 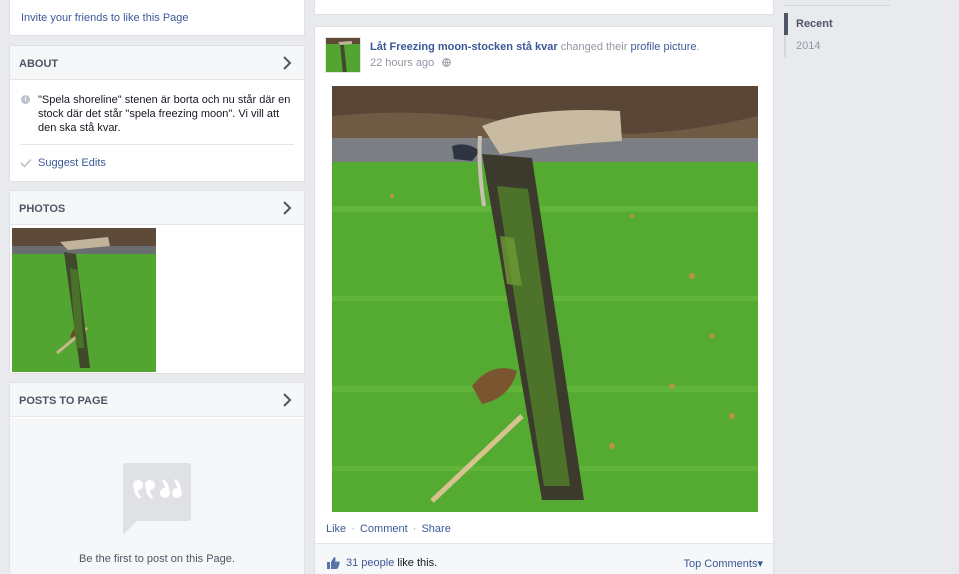 What do you see at coordinates (336, 529) in the screenshot?
I see `like-button: Like` at bounding box center [336, 529].